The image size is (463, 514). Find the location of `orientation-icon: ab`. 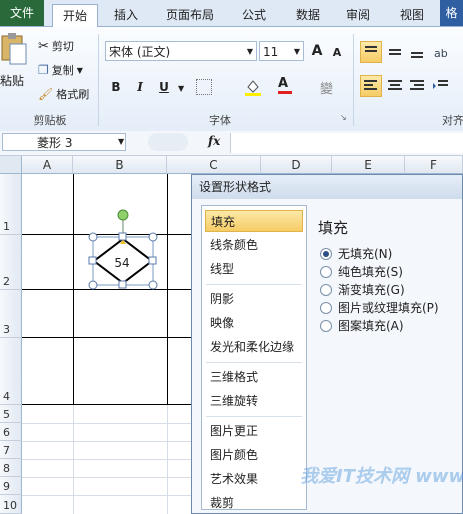

orientation-icon: ab is located at coordinates (441, 53).